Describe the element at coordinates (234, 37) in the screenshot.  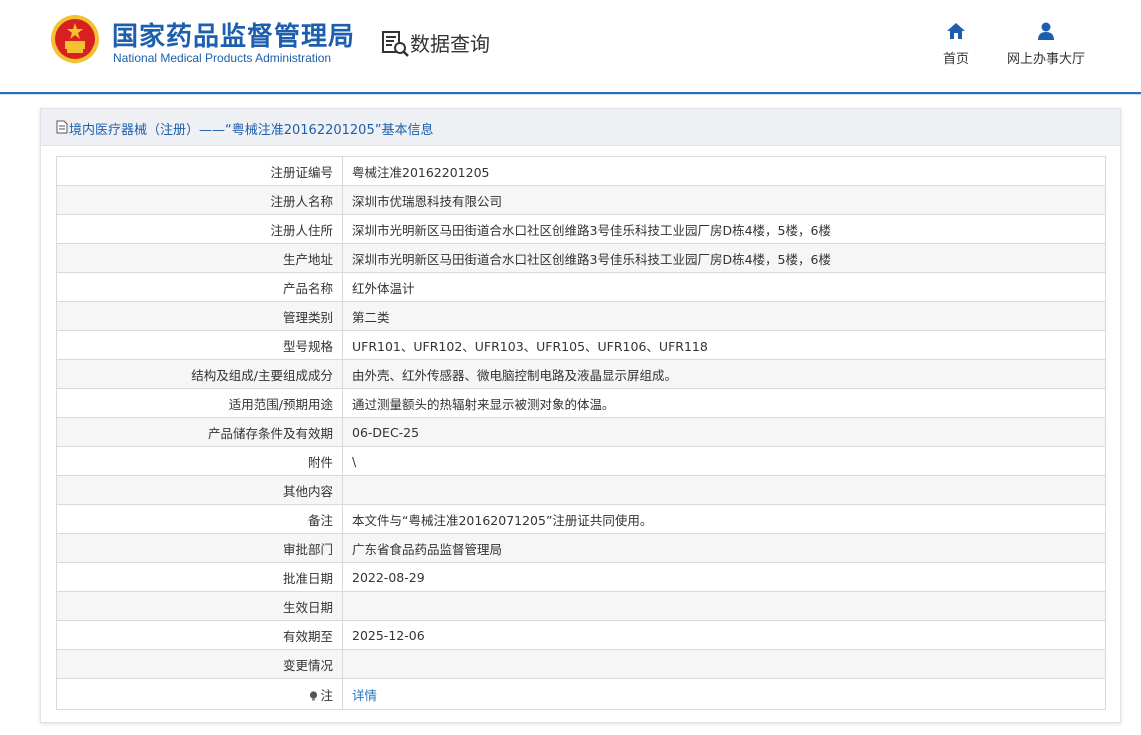
I see `site-title-cn: 国家药品监督管理局` at that location.